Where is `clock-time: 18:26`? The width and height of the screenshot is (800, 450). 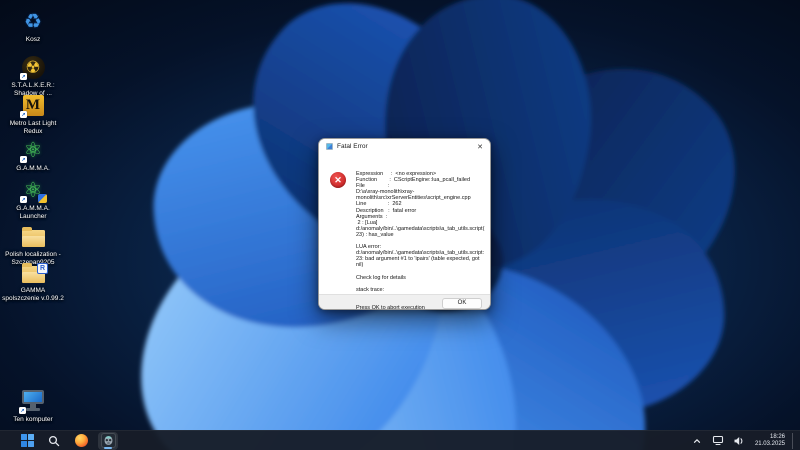
clock-time: 18:26 is located at coordinates (777, 436).